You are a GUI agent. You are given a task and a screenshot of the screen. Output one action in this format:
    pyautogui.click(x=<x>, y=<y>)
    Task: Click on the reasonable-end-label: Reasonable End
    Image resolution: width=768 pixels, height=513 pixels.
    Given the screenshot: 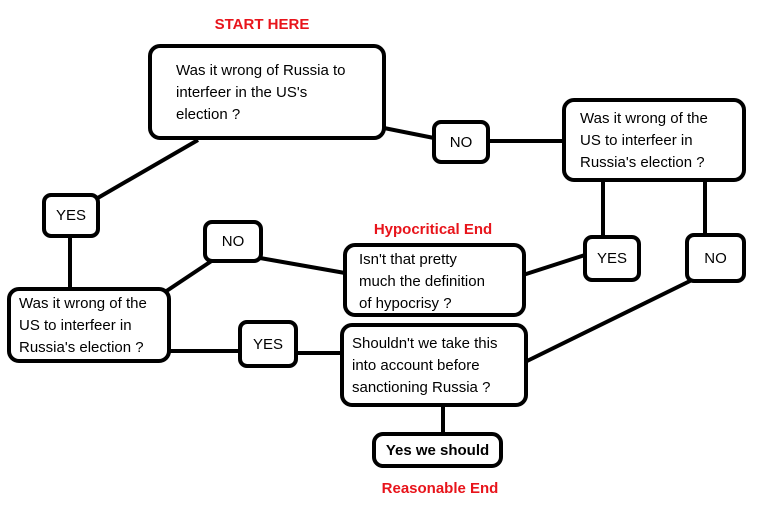 What is the action you would take?
    pyautogui.click(x=440, y=488)
    